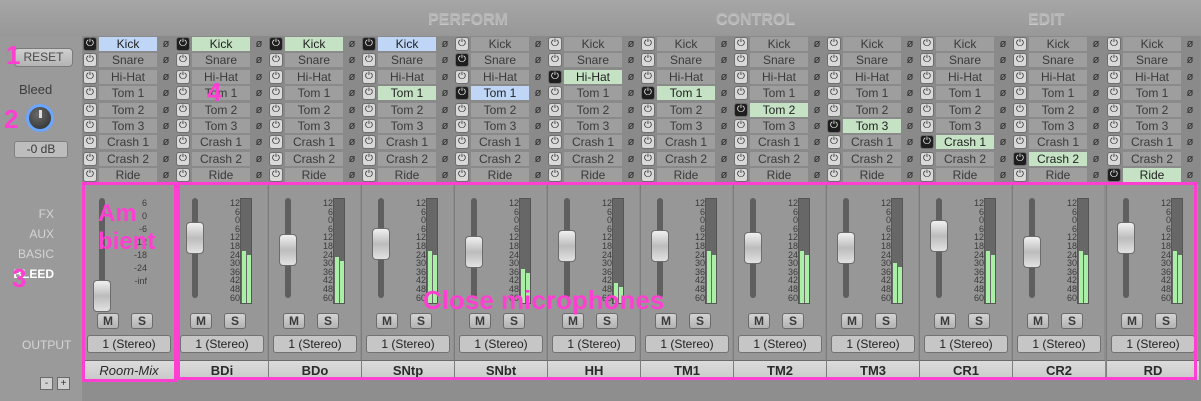 The height and width of the screenshot is (401, 1201). What do you see at coordinates (468, 20) in the screenshot?
I see `tab-perform: PERFORM` at bounding box center [468, 20].